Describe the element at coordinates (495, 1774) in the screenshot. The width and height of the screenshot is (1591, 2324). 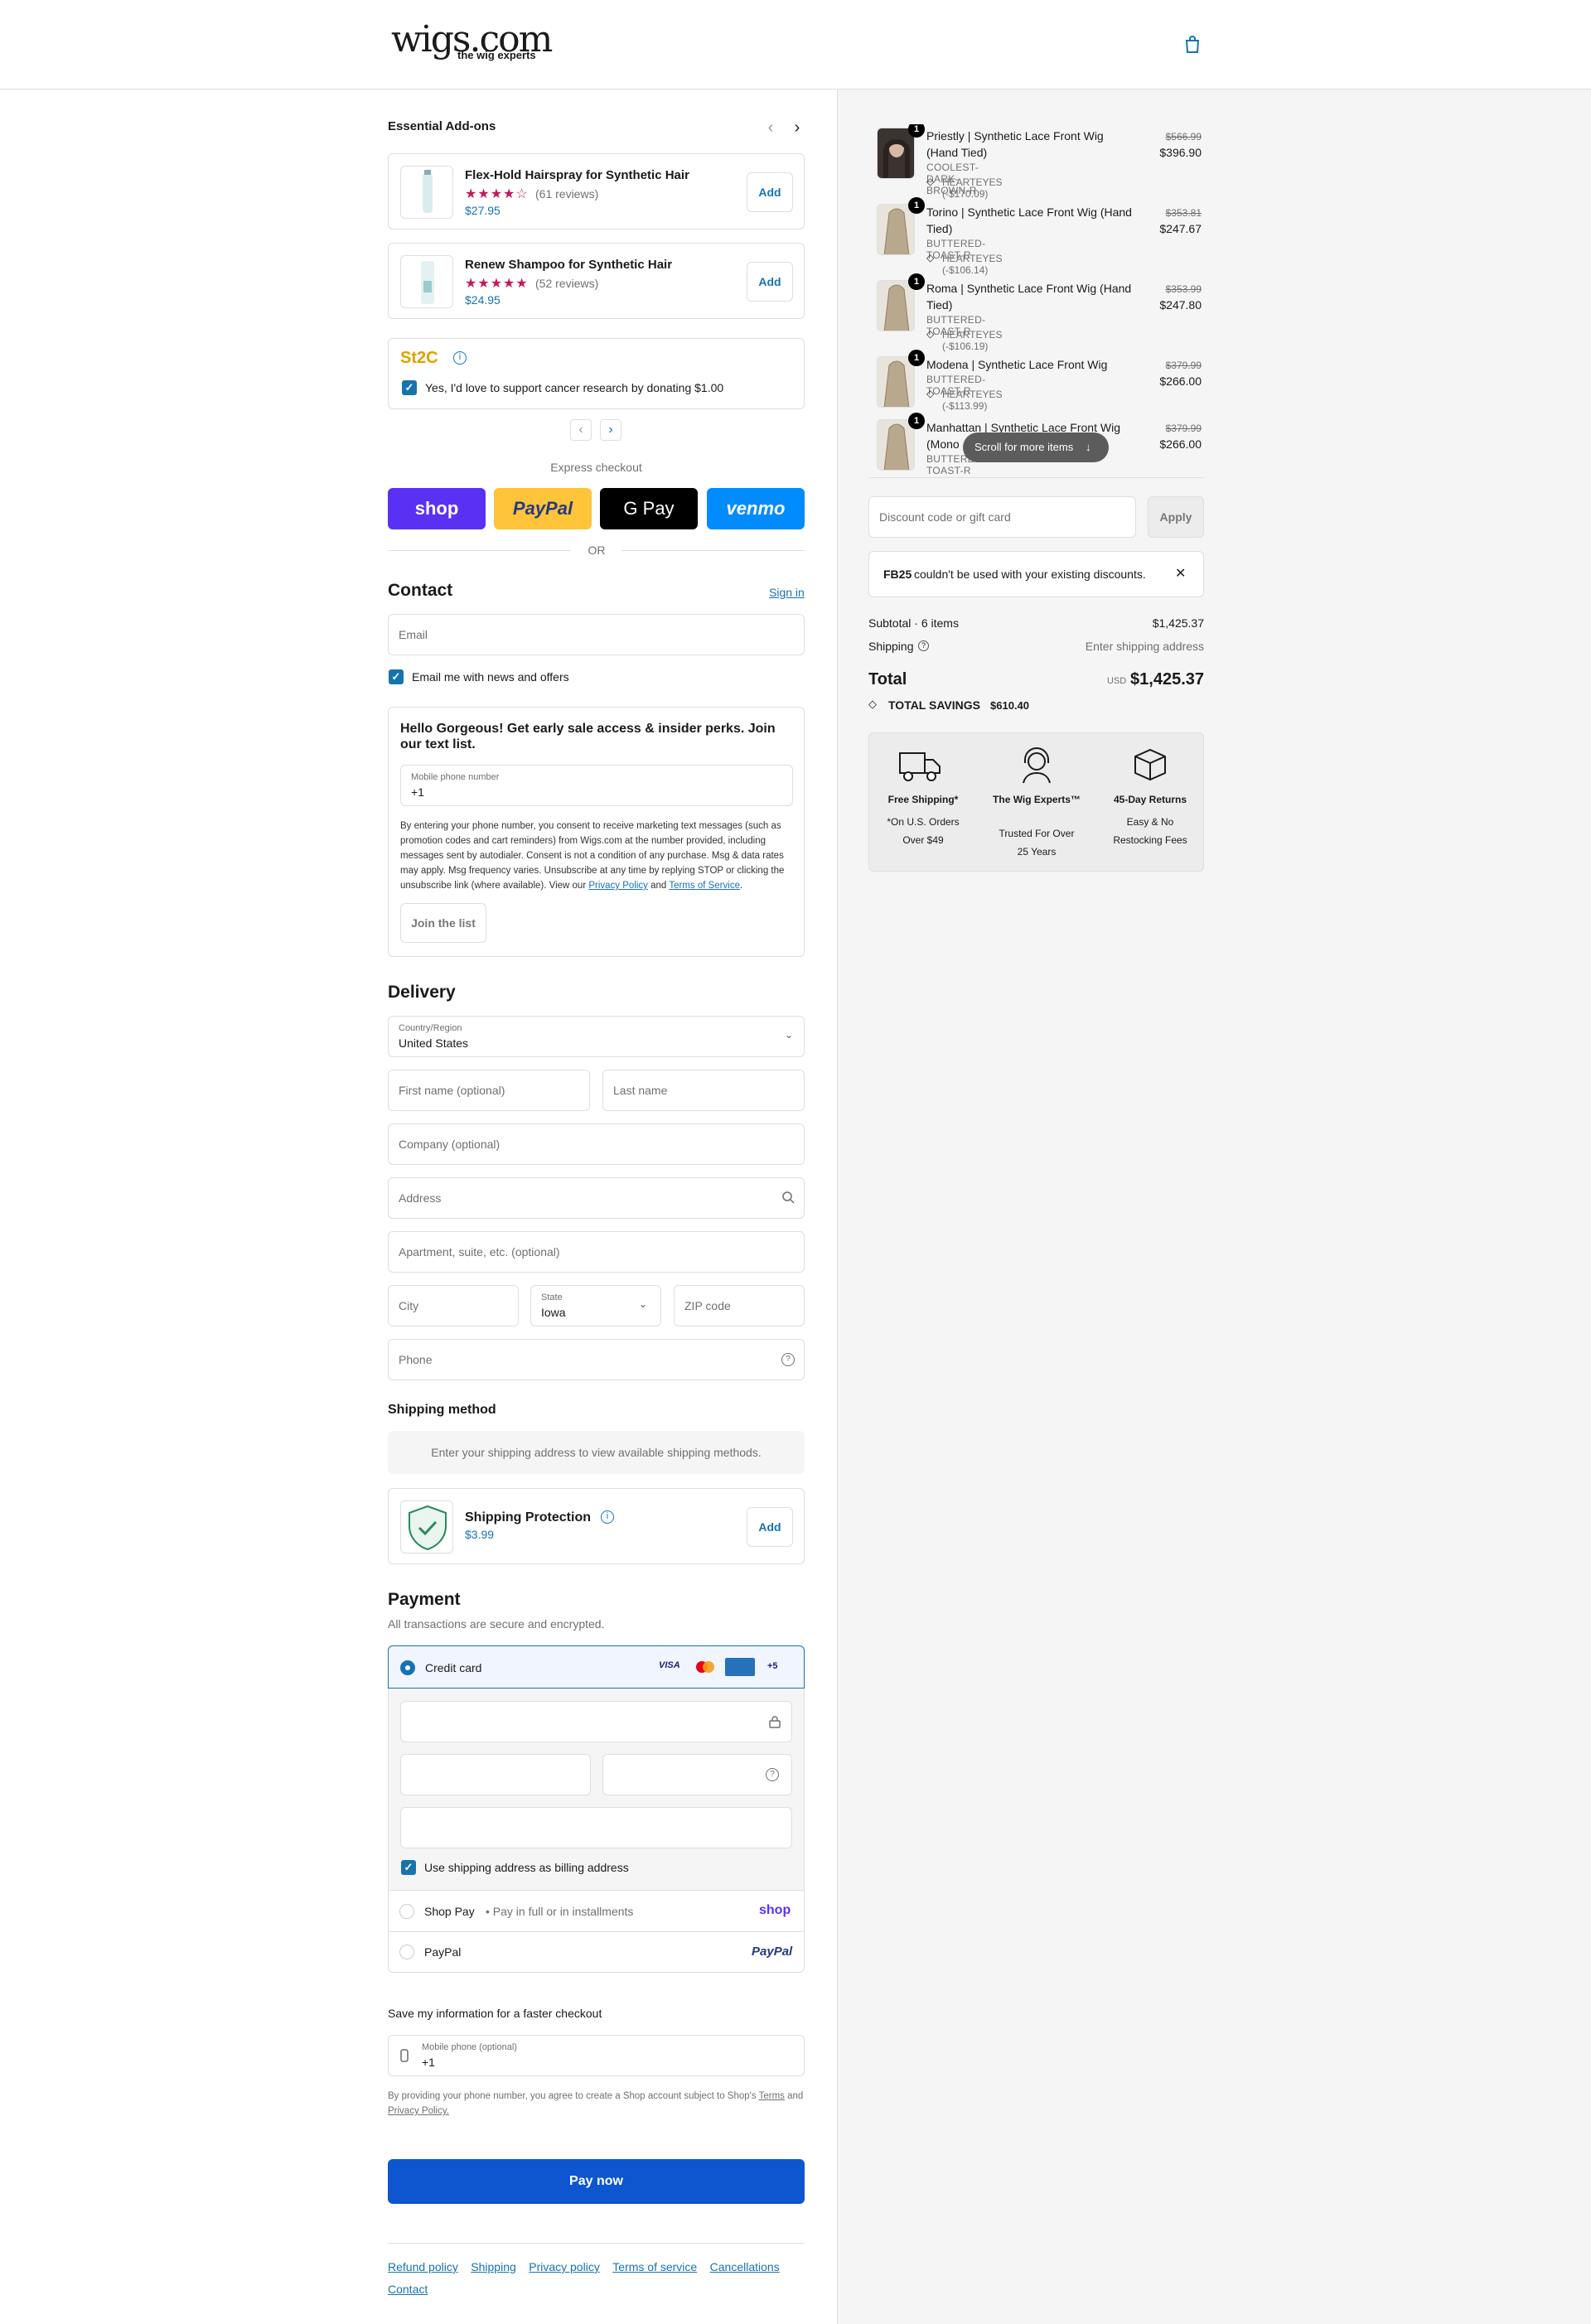
I see `expiration-field` at that location.